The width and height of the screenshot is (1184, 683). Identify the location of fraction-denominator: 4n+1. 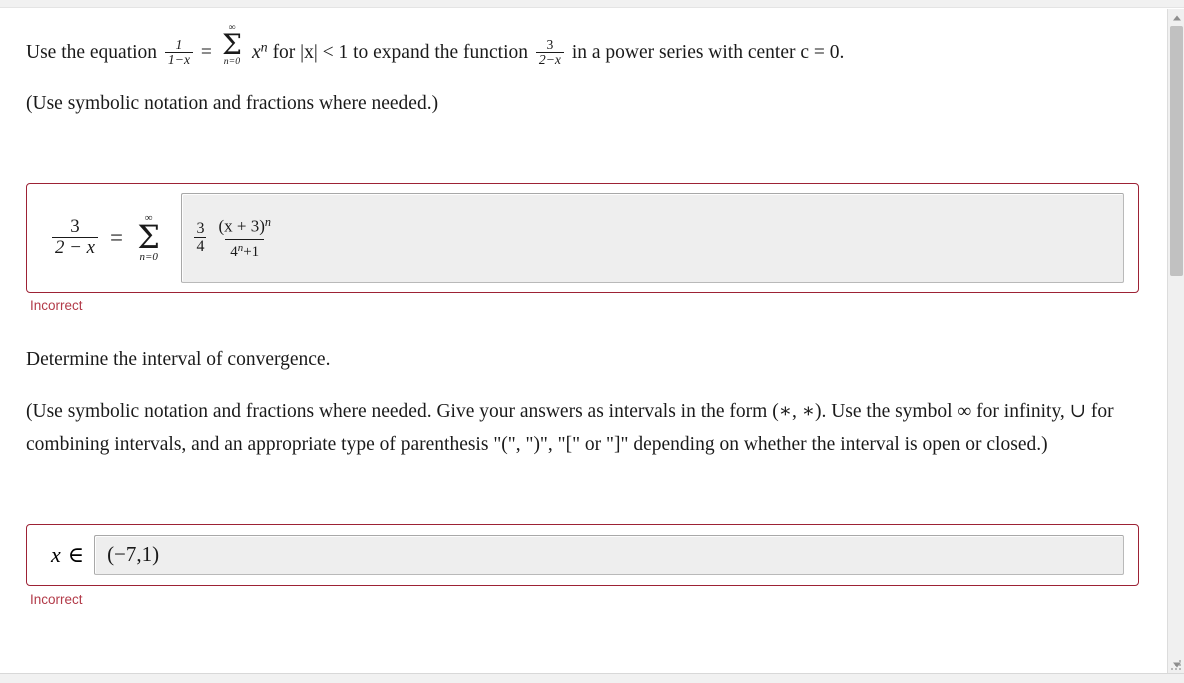
(245, 249).